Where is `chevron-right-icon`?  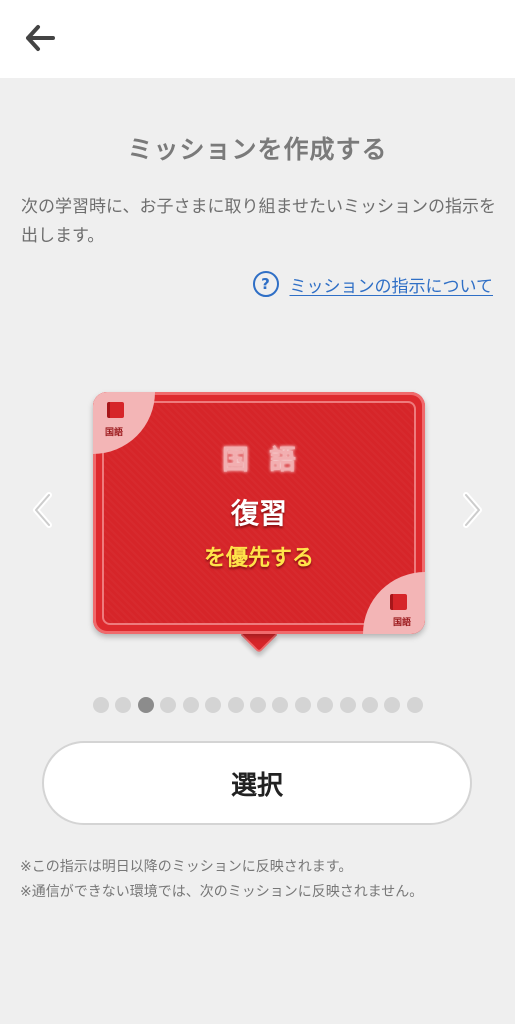 chevron-right-icon is located at coordinates (472, 510).